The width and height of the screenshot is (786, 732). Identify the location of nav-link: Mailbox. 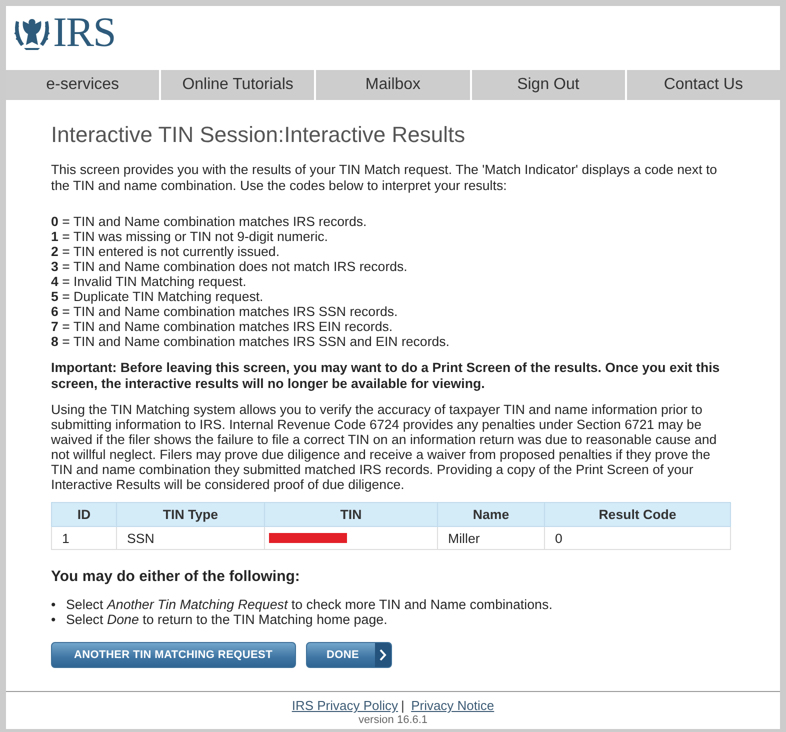
(393, 85).